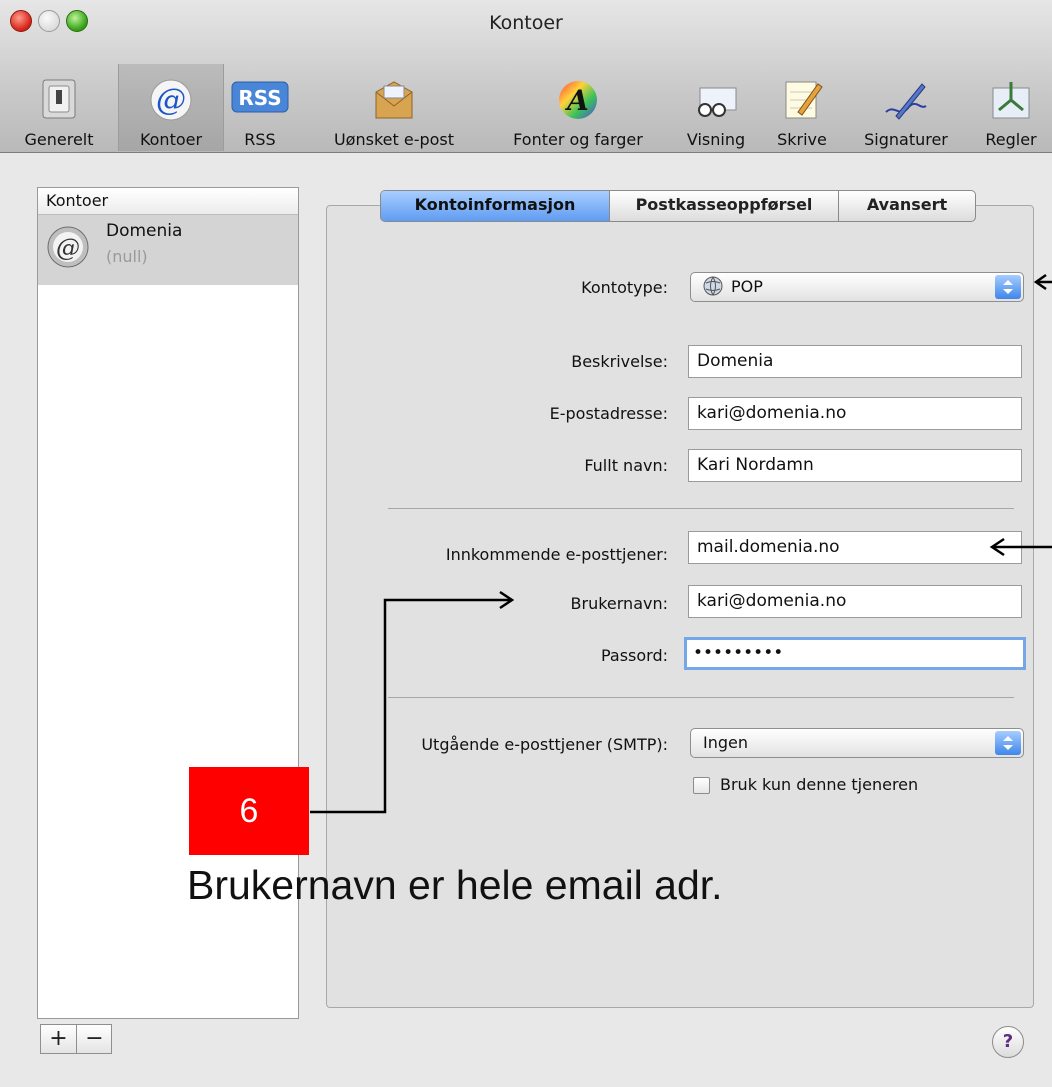  I want to click on annotation-caption: Brukernavn er hele email adr., so click(455, 885).